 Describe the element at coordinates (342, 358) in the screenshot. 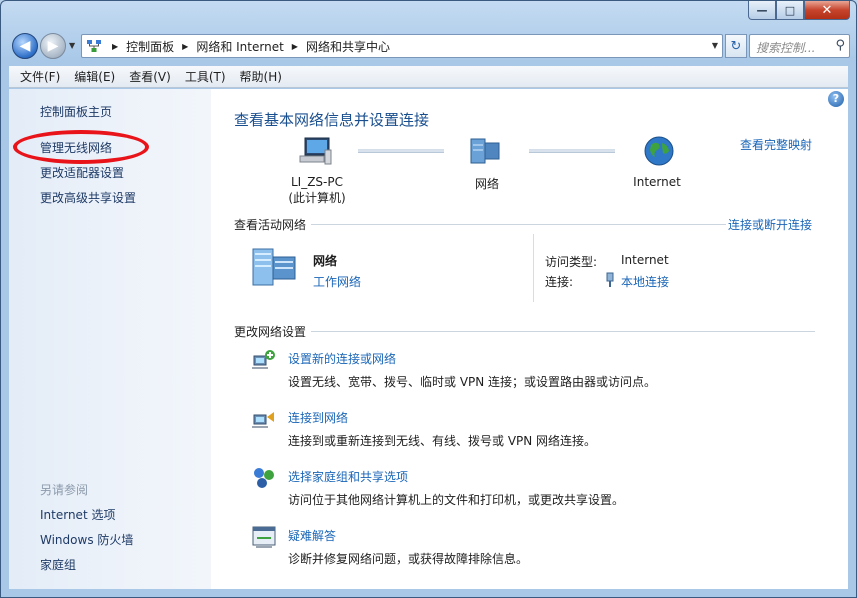

I see `task-new-connection-link: 设置新的连接或网络` at that location.